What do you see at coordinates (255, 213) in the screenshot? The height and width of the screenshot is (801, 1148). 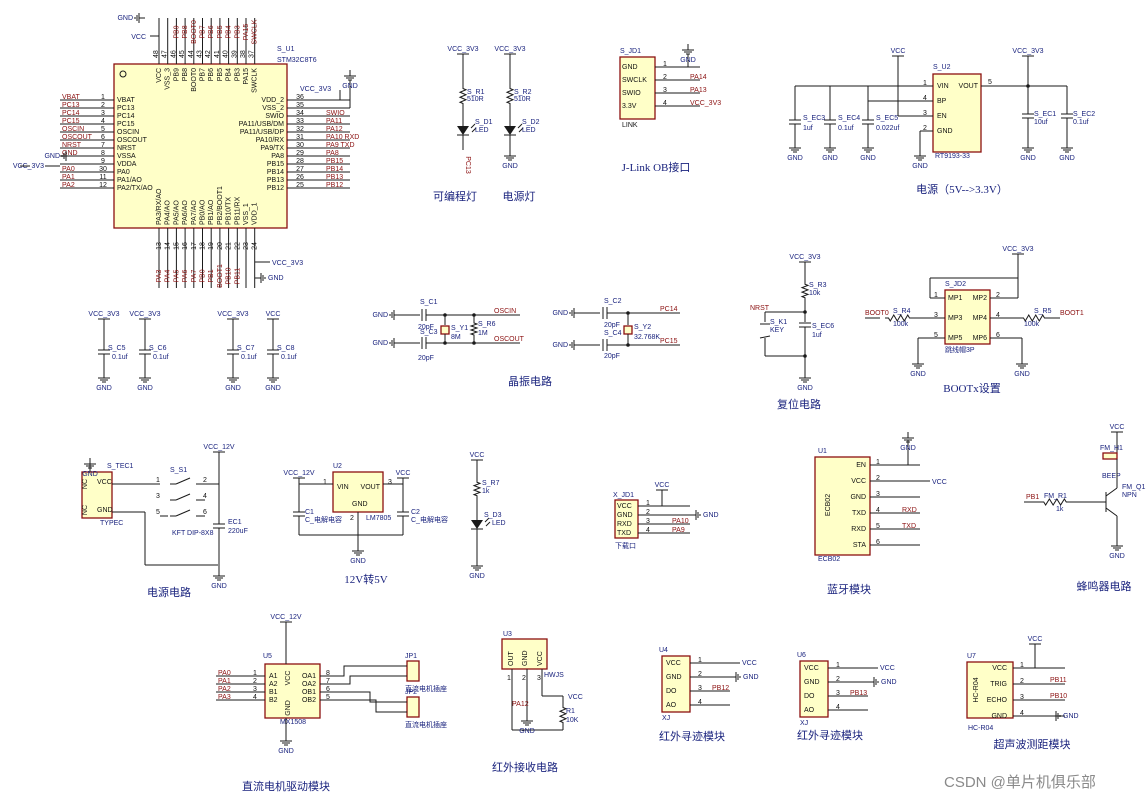 I see `mcu-bottom-pin-name: VDD_1` at bounding box center [255, 213].